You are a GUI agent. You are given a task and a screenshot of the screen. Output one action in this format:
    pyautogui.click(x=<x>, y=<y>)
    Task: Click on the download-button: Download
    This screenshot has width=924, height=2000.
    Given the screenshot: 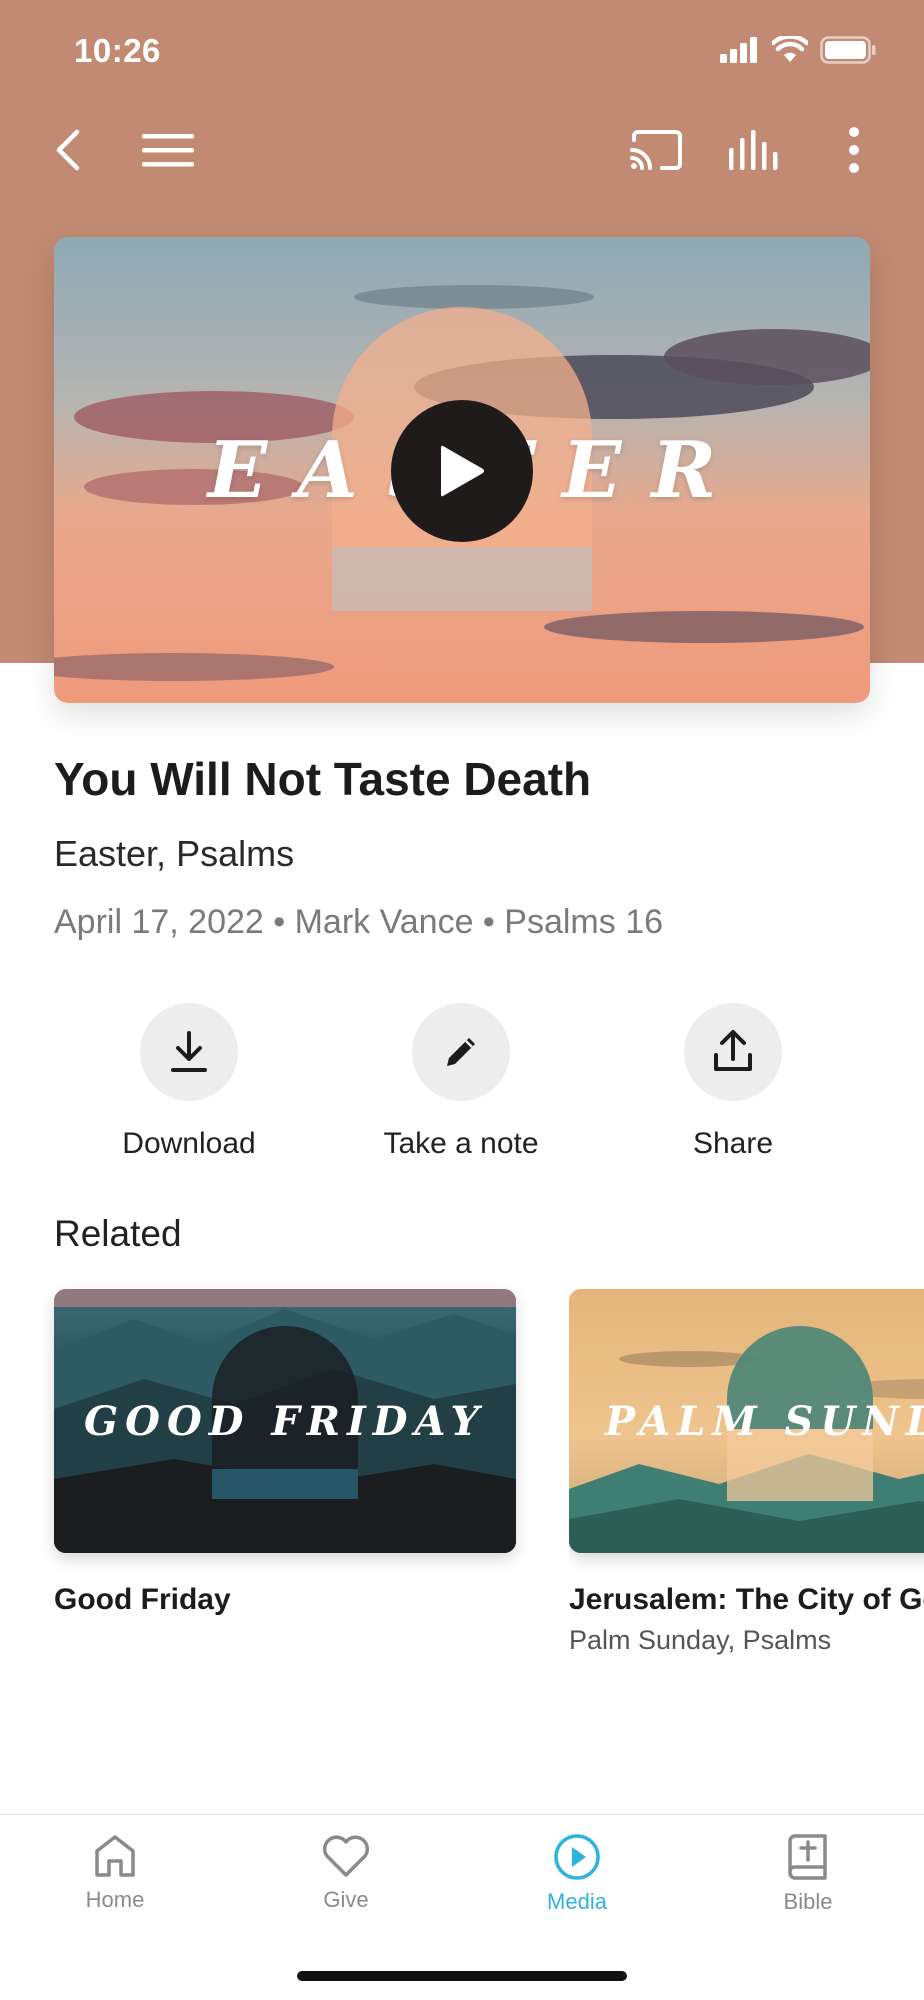 What is the action you would take?
    pyautogui.click(x=189, y=1082)
    